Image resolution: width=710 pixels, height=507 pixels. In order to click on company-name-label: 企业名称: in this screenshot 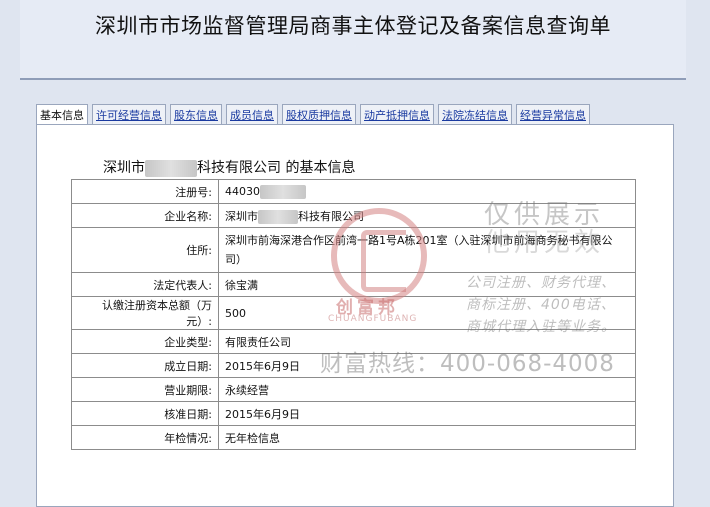, I will do `click(145, 215)`.